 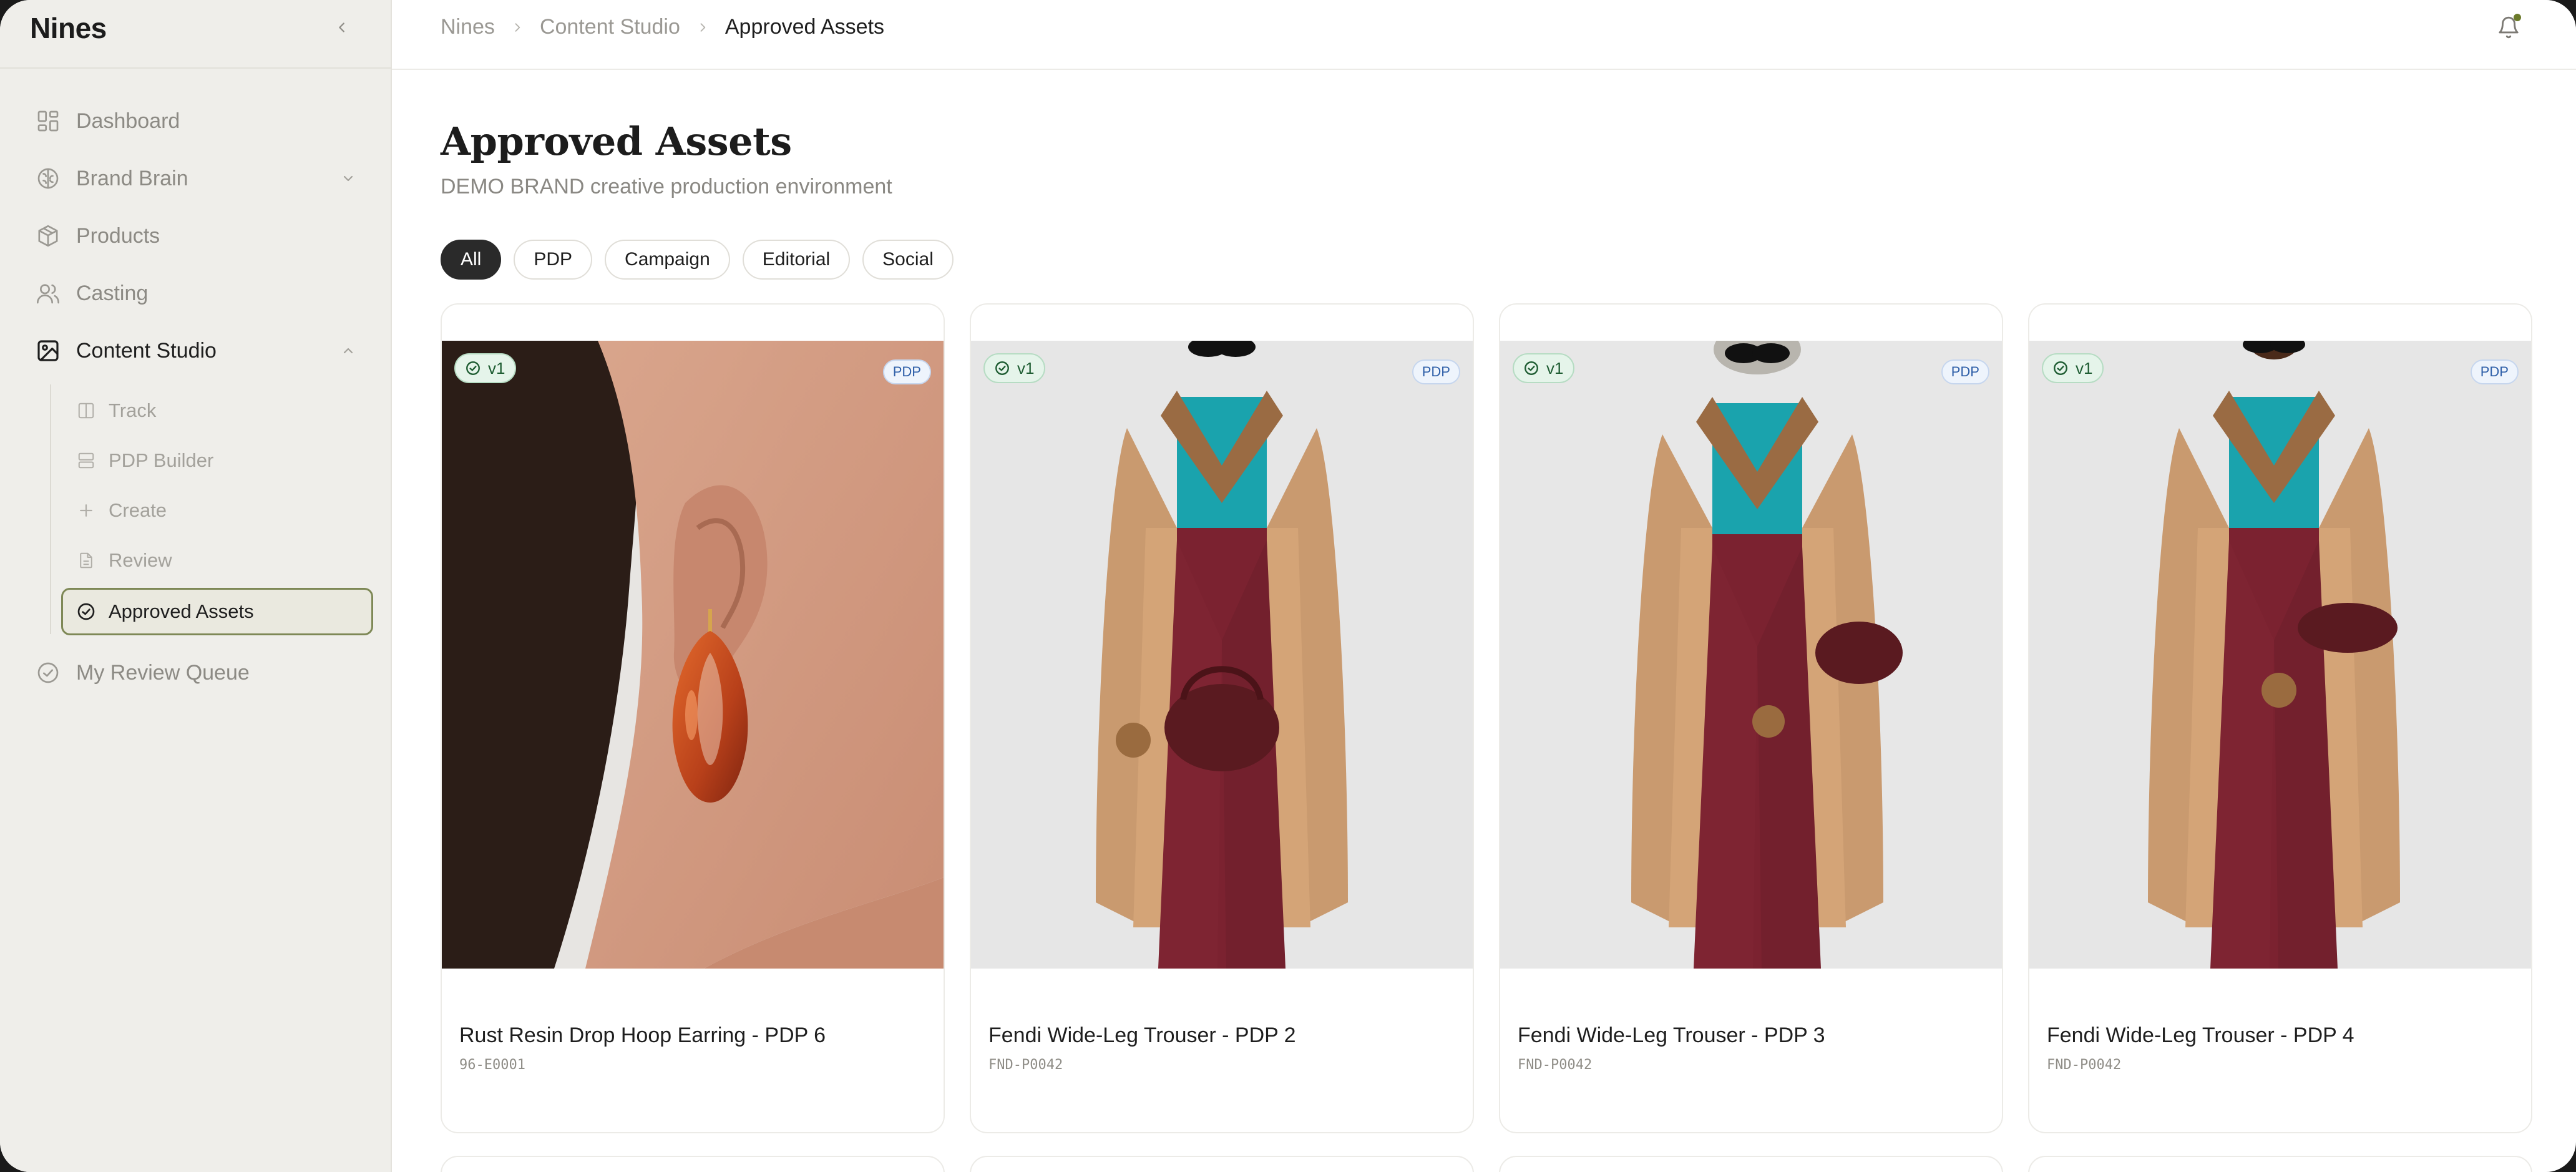 I want to click on sidebar-subitem-approved-assets: Approved Assets, so click(x=217, y=611).